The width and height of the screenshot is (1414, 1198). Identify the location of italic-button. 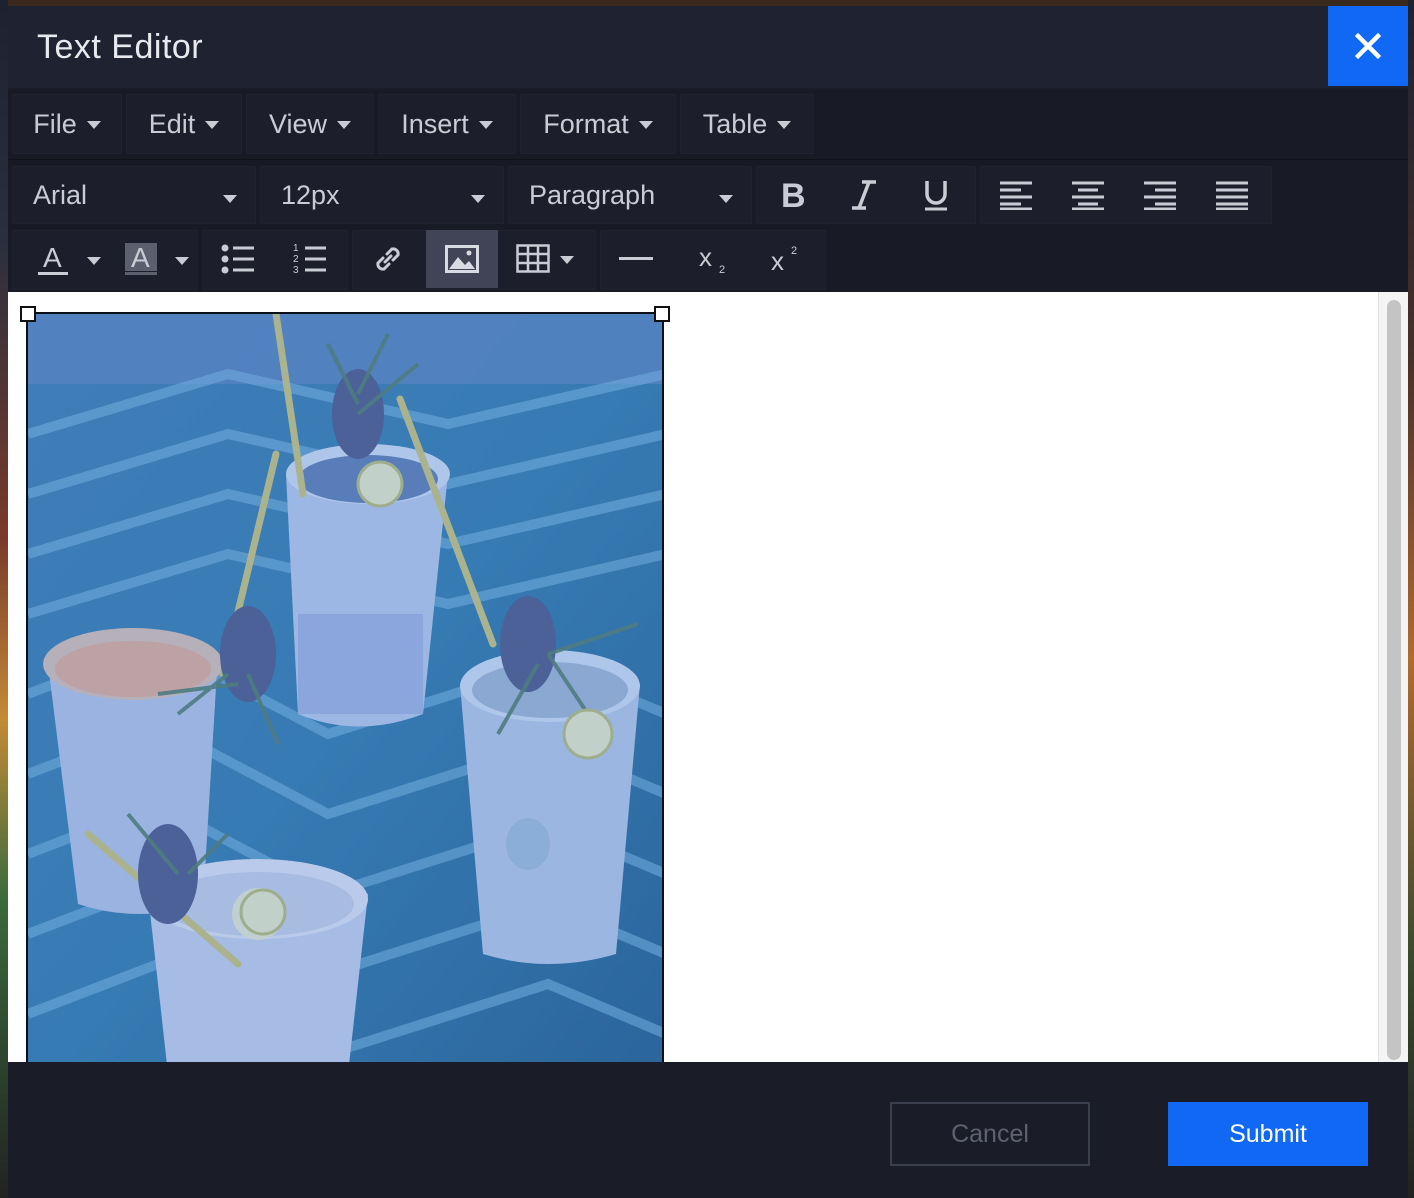
(864, 195).